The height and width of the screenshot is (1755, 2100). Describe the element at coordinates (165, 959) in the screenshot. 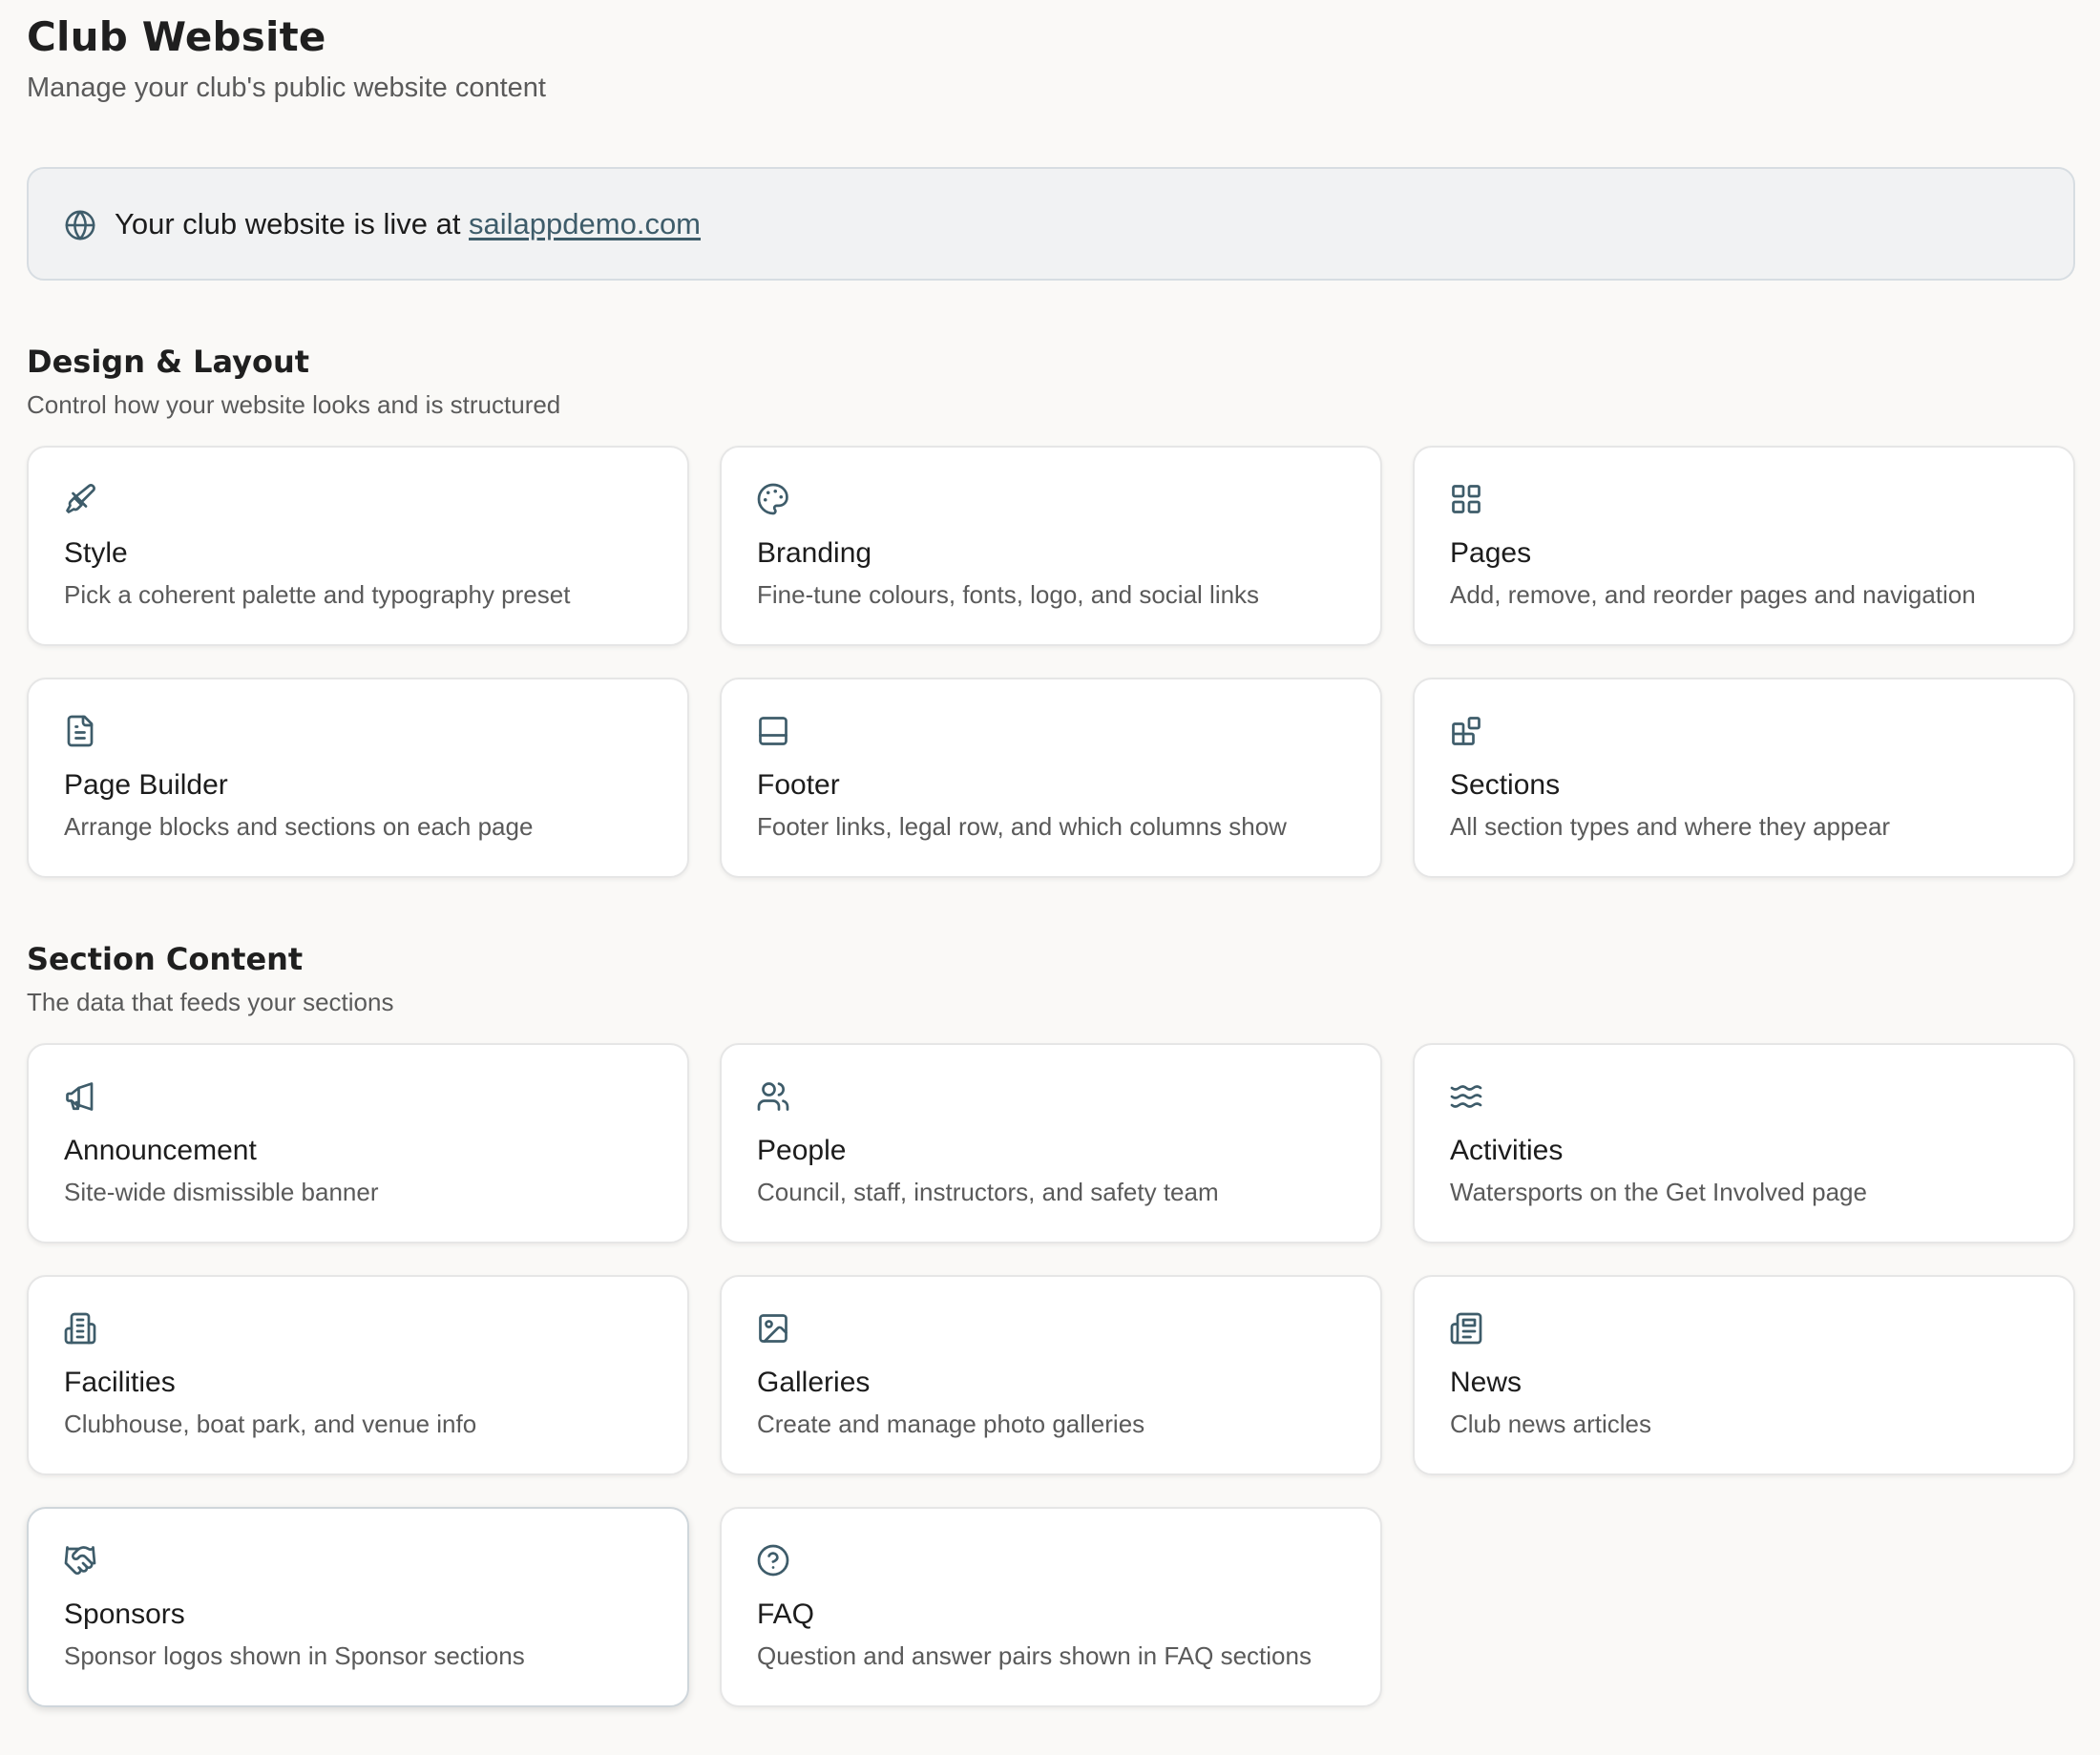

I see `section-title-section-content: Section Content` at that location.